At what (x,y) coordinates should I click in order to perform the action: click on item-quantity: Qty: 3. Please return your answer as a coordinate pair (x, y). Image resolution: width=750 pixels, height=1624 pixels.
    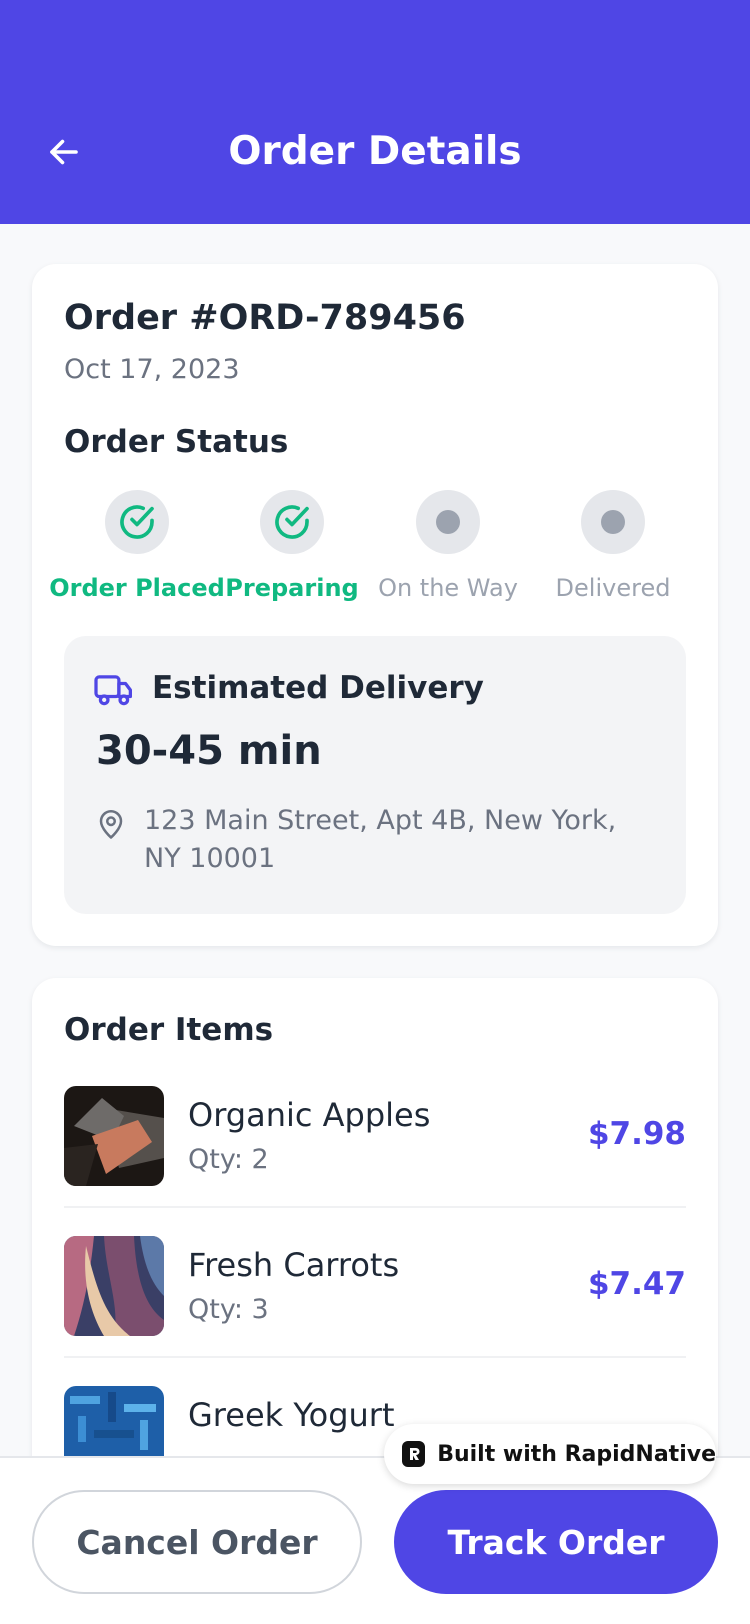
    Looking at the image, I should click on (228, 1309).